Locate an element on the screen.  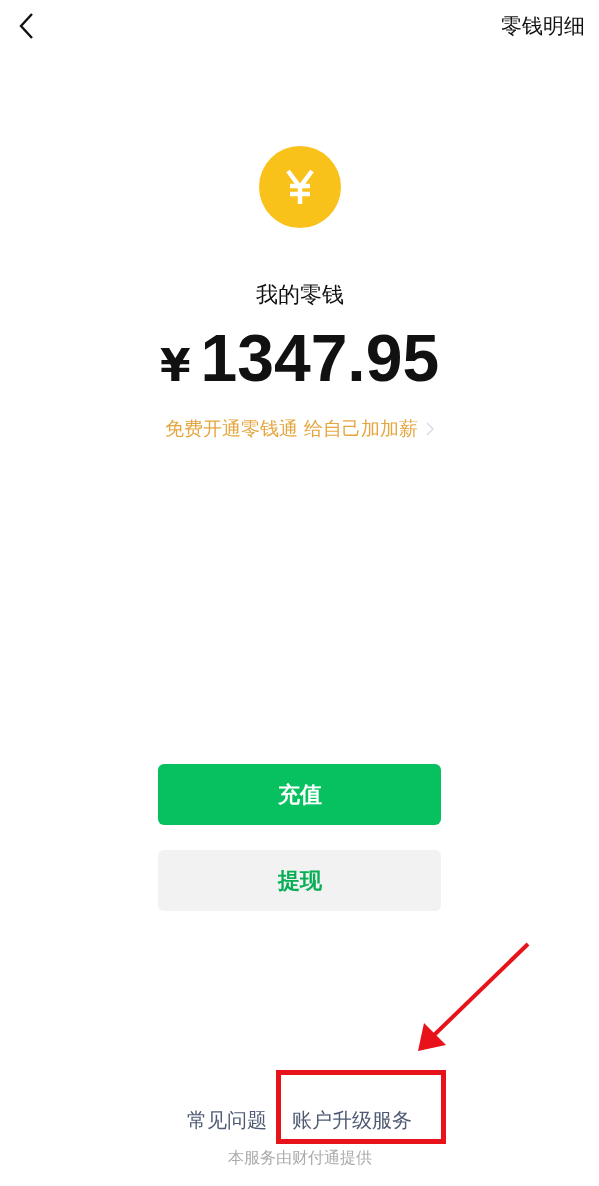
footer-link: 常见问题 is located at coordinates (227, 1120).